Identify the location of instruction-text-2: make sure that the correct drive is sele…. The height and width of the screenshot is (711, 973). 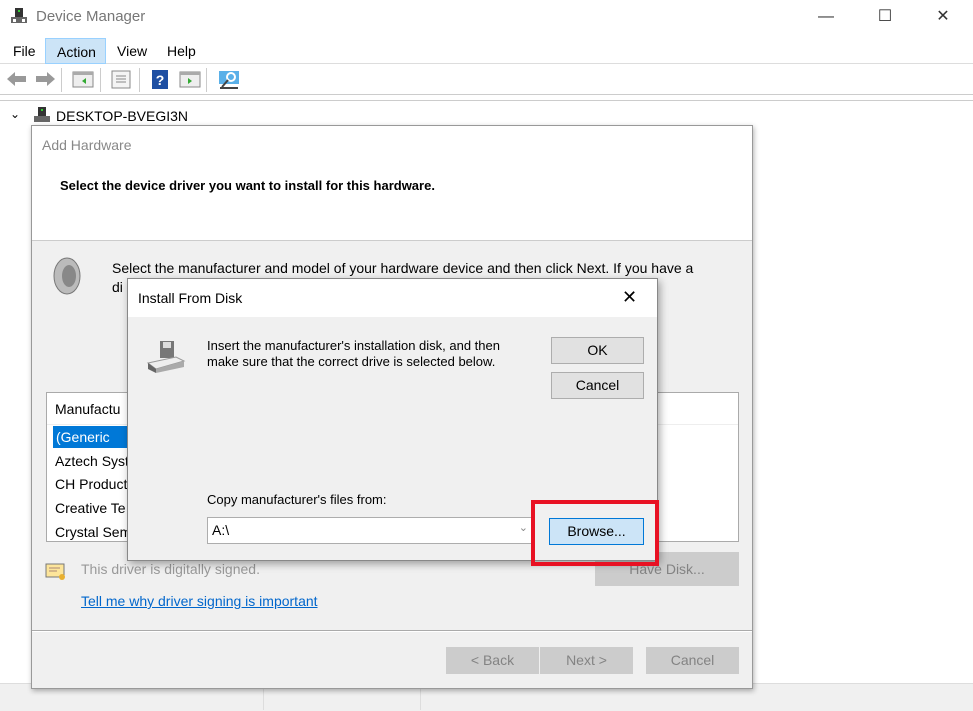
(351, 361).